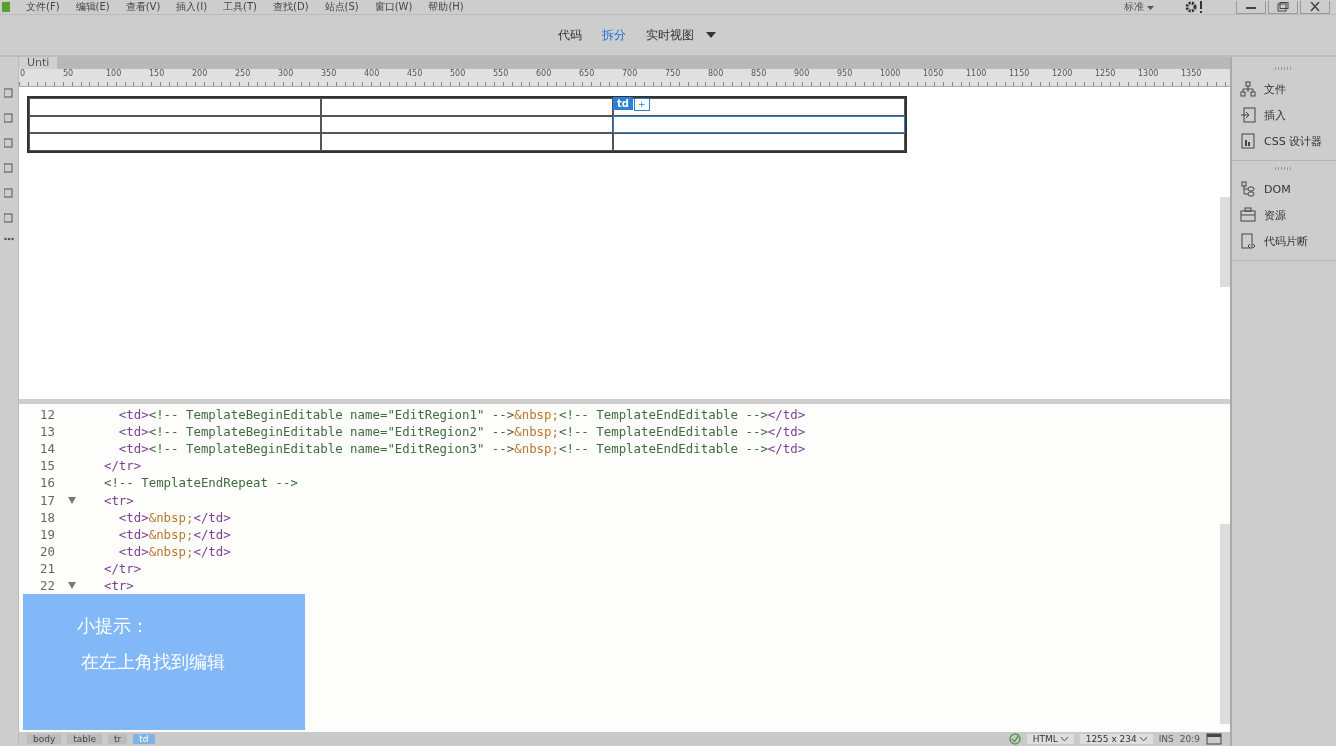  Describe the element at coordinates (47, 585) in the screenshot. I see `line-number: 22` at that location.